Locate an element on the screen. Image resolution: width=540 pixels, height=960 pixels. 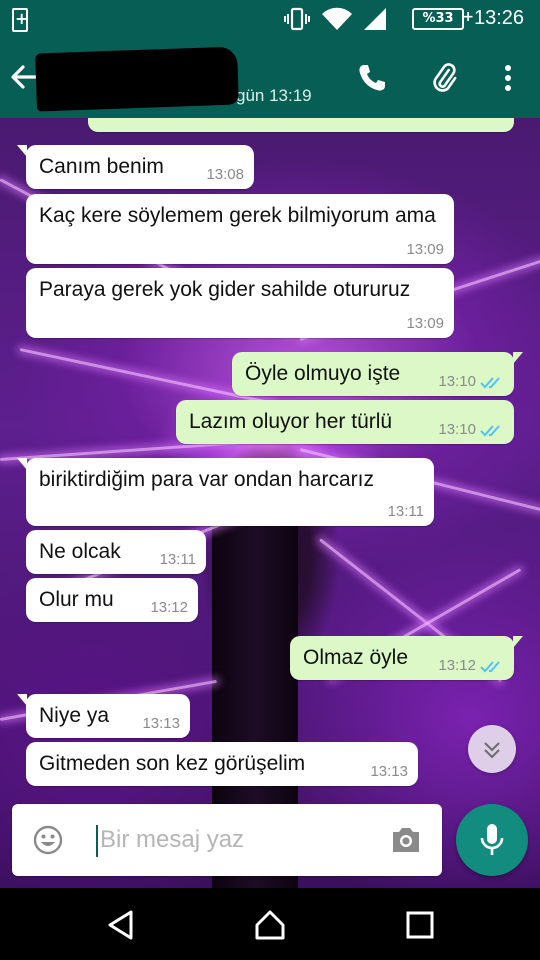
message-bubble-partial is located at coordinates (301, 125).